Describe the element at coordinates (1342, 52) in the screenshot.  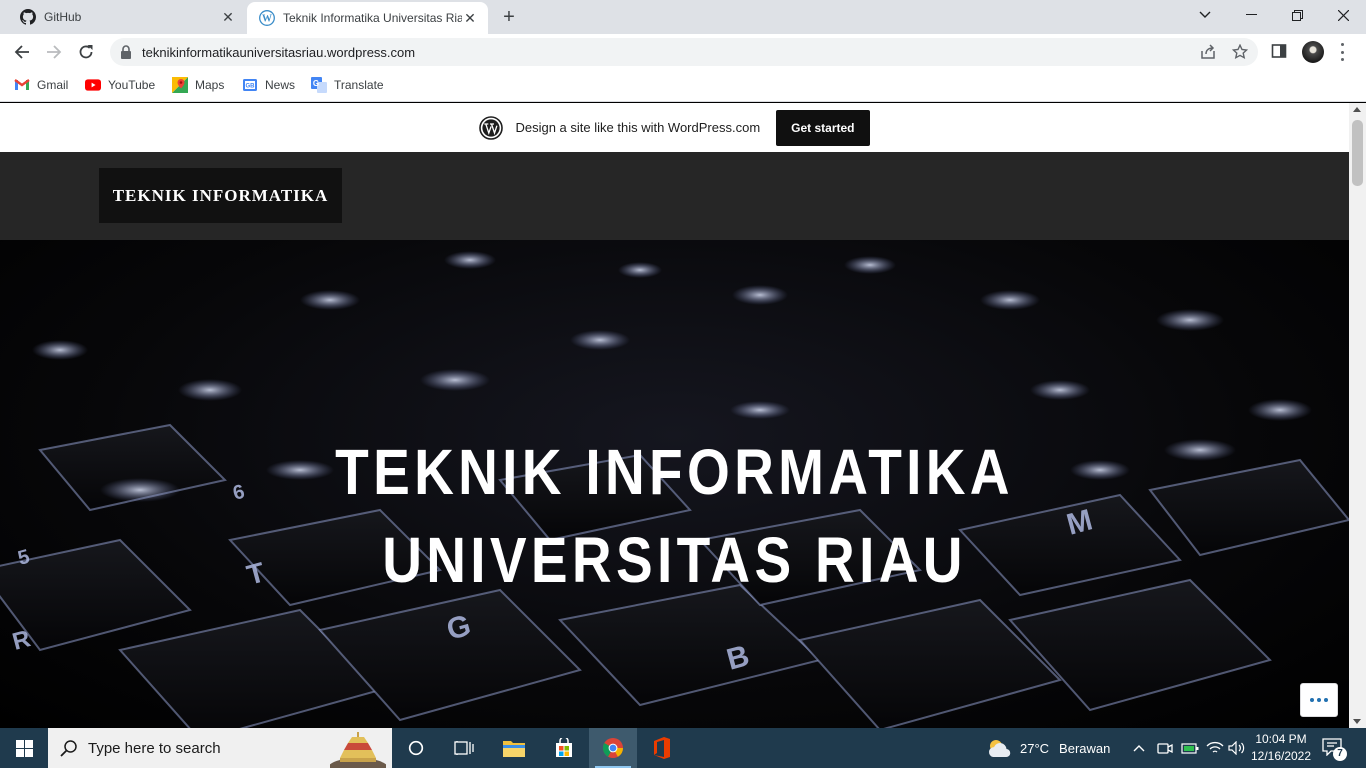
I see `browser-menu-button` at that location.